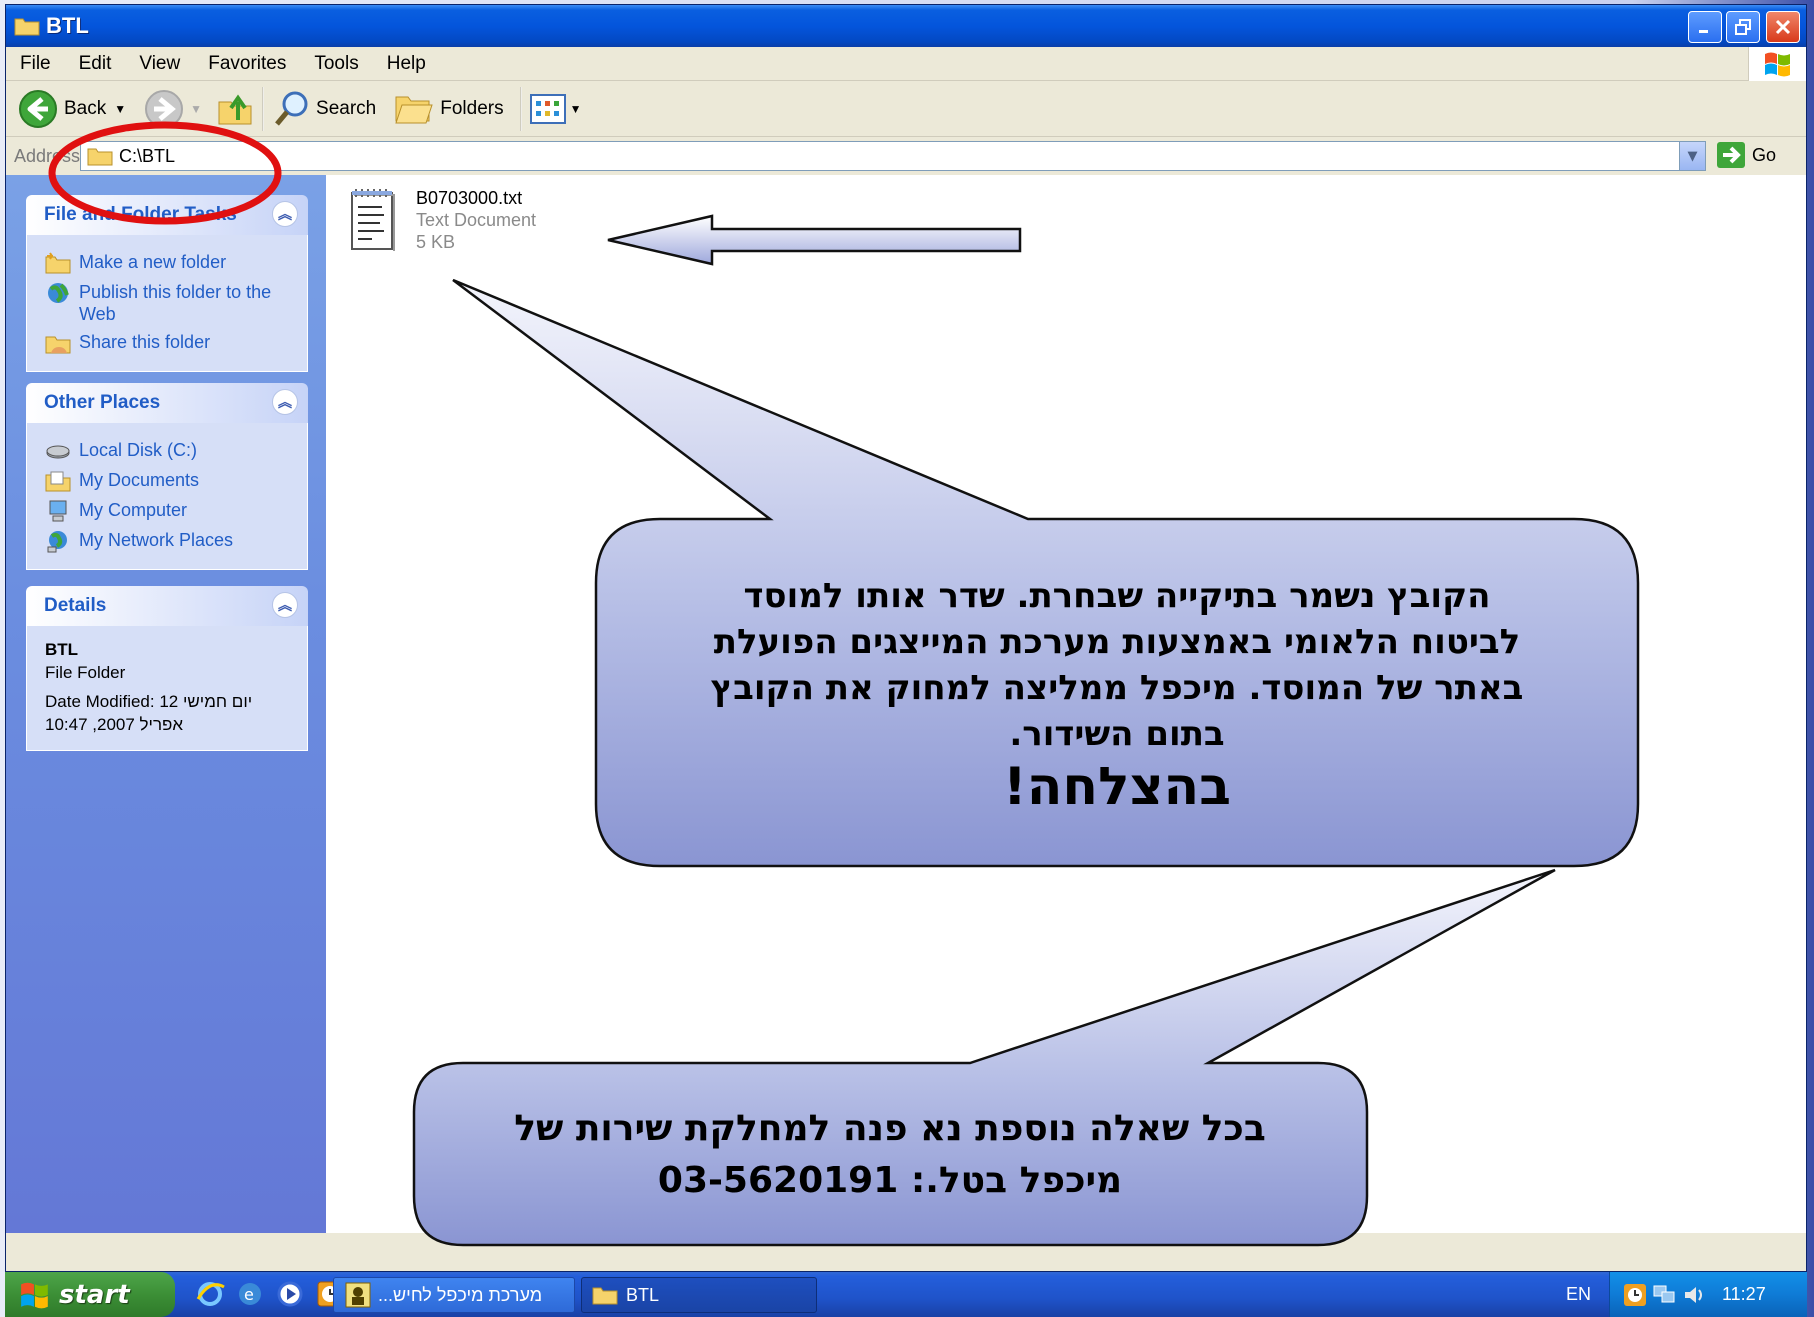 Image resolution: width=1814 pixels, height=1317 pixels. I want to click on panel-header: Other Places ︽, so click(167, 403).